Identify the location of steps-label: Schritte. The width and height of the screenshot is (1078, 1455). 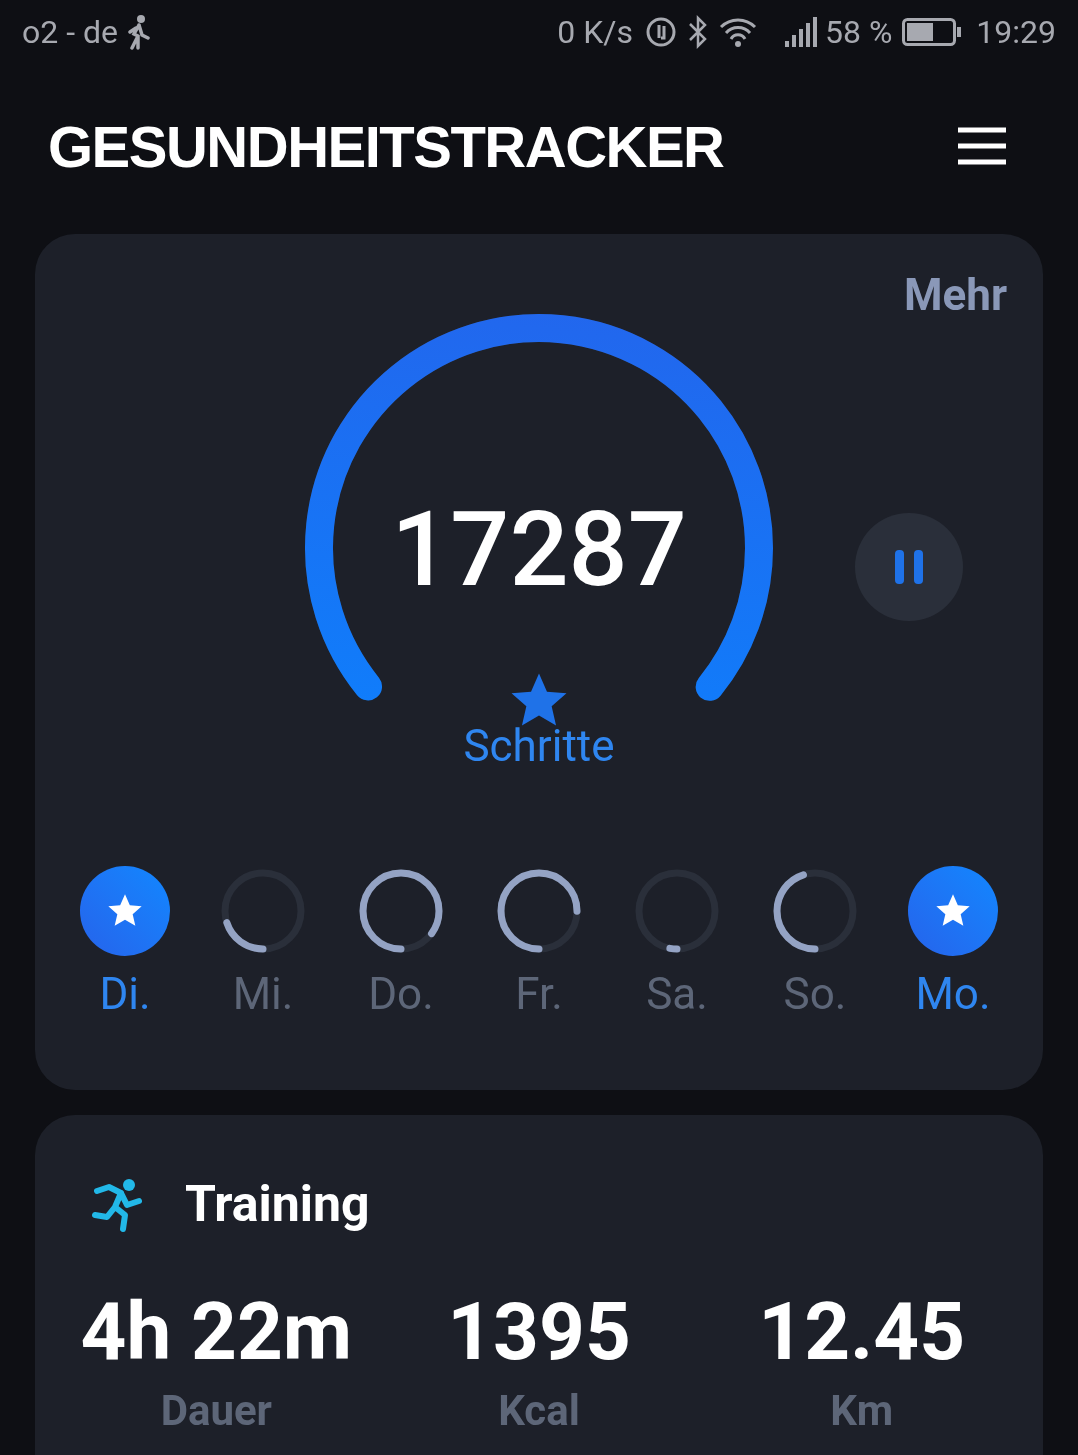
(539, 746).